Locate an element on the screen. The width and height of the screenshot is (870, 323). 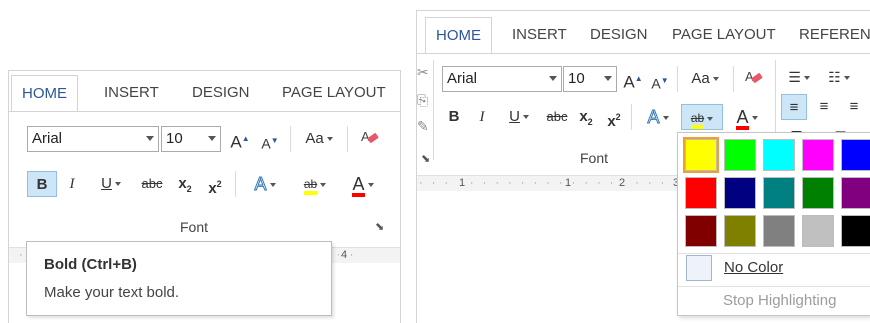
no-color-label: No Color is located at coordinates (754, 267).